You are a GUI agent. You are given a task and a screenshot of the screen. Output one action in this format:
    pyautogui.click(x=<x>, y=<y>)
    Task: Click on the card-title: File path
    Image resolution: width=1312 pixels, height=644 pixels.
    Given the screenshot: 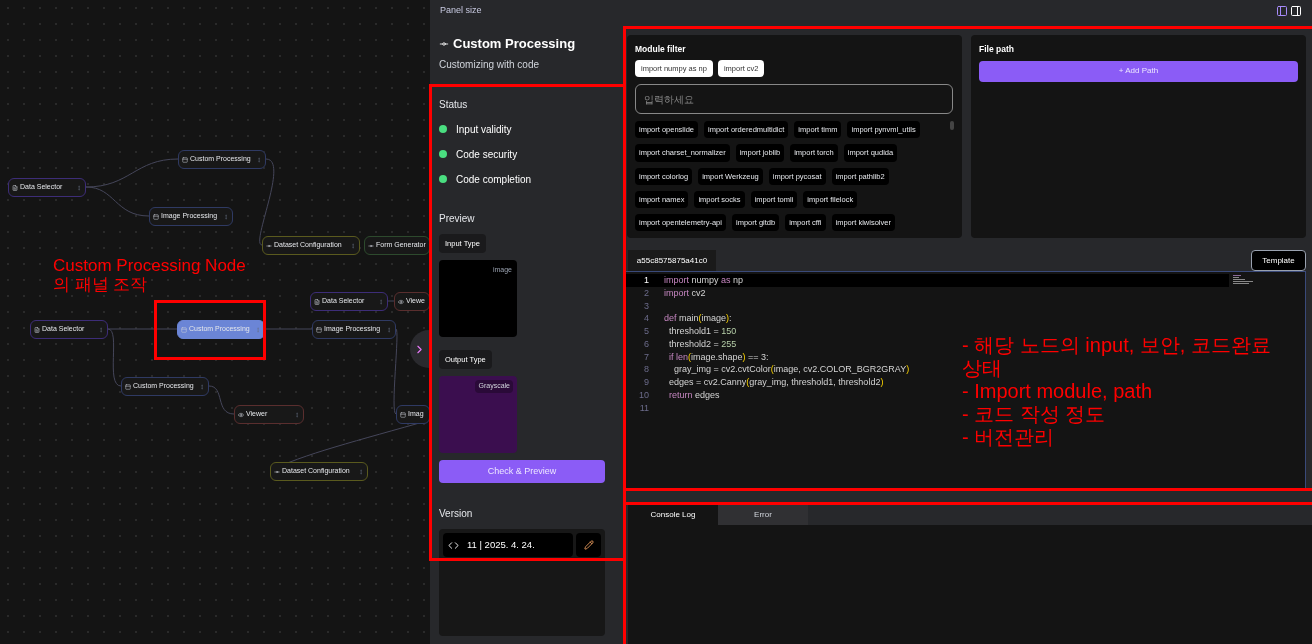 What is the action you would take?
    pyautogui.click(x=997, y=49)
    